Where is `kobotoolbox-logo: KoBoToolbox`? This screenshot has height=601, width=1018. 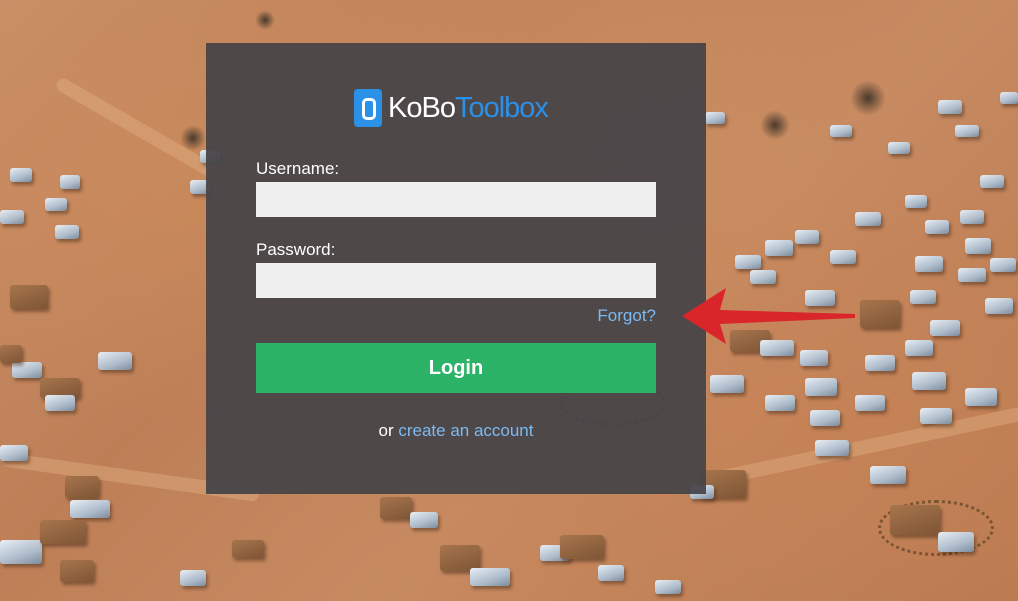
kobotoolbox-logo: KoBoToolbox is located at coordinates (451, 108).